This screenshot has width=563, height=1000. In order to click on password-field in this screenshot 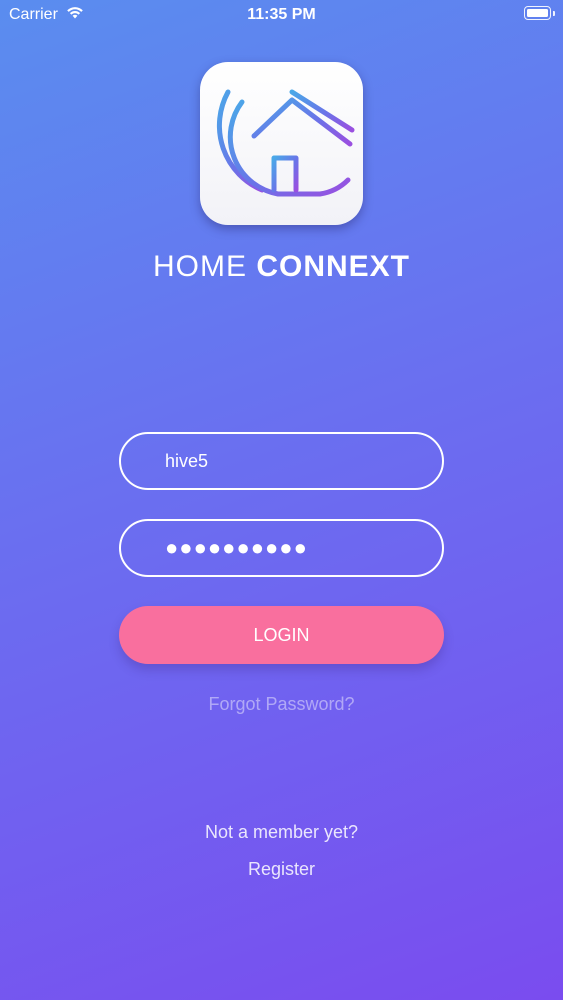, I will do `click(281, 548)`.